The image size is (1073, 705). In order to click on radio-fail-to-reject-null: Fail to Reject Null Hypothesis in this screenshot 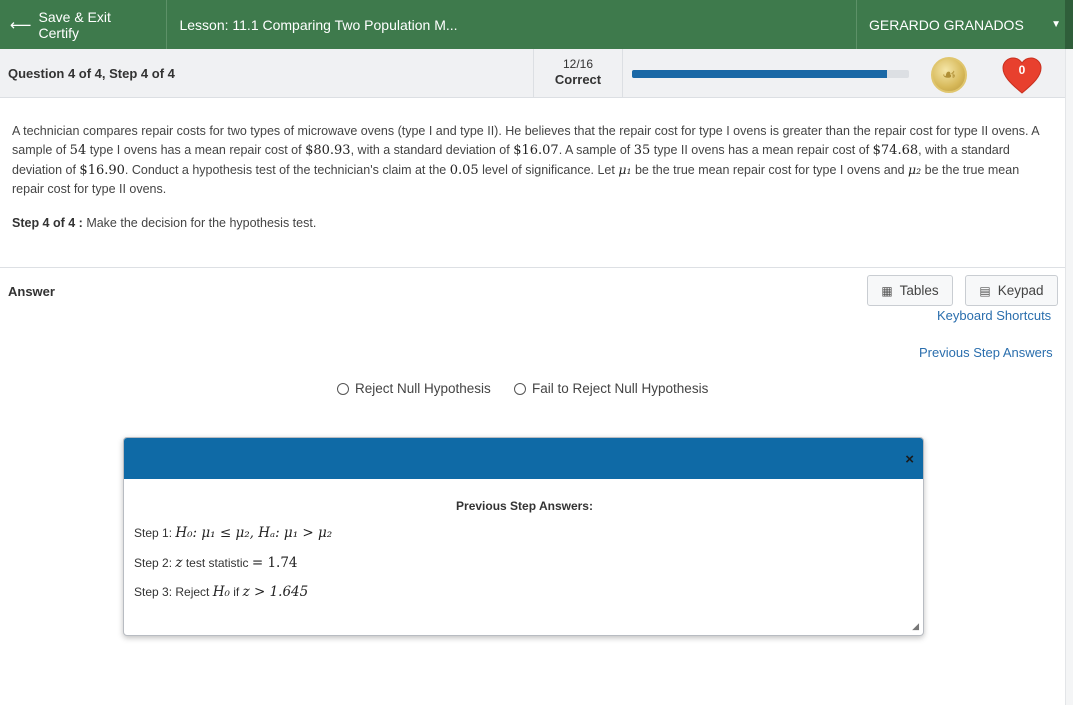, I will do `click(611, 388)`.